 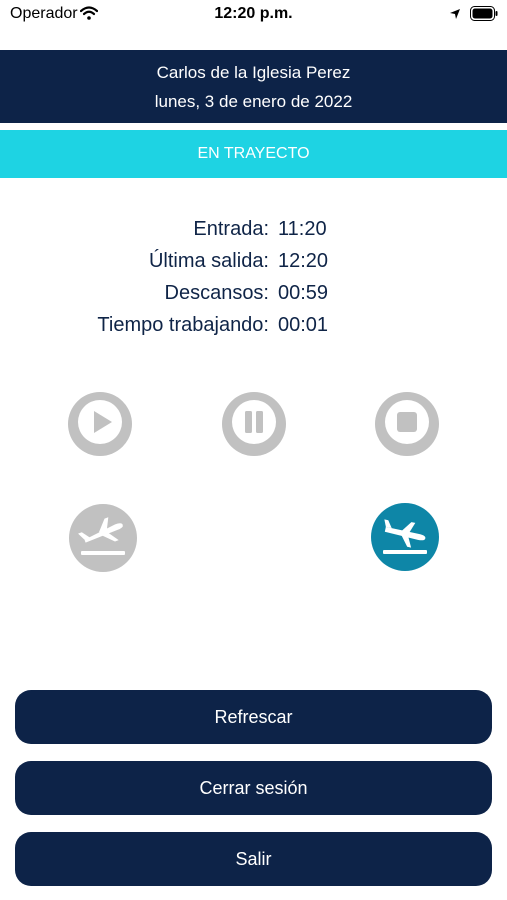 I want to click on arrival-button, so click(x=405, y=537).